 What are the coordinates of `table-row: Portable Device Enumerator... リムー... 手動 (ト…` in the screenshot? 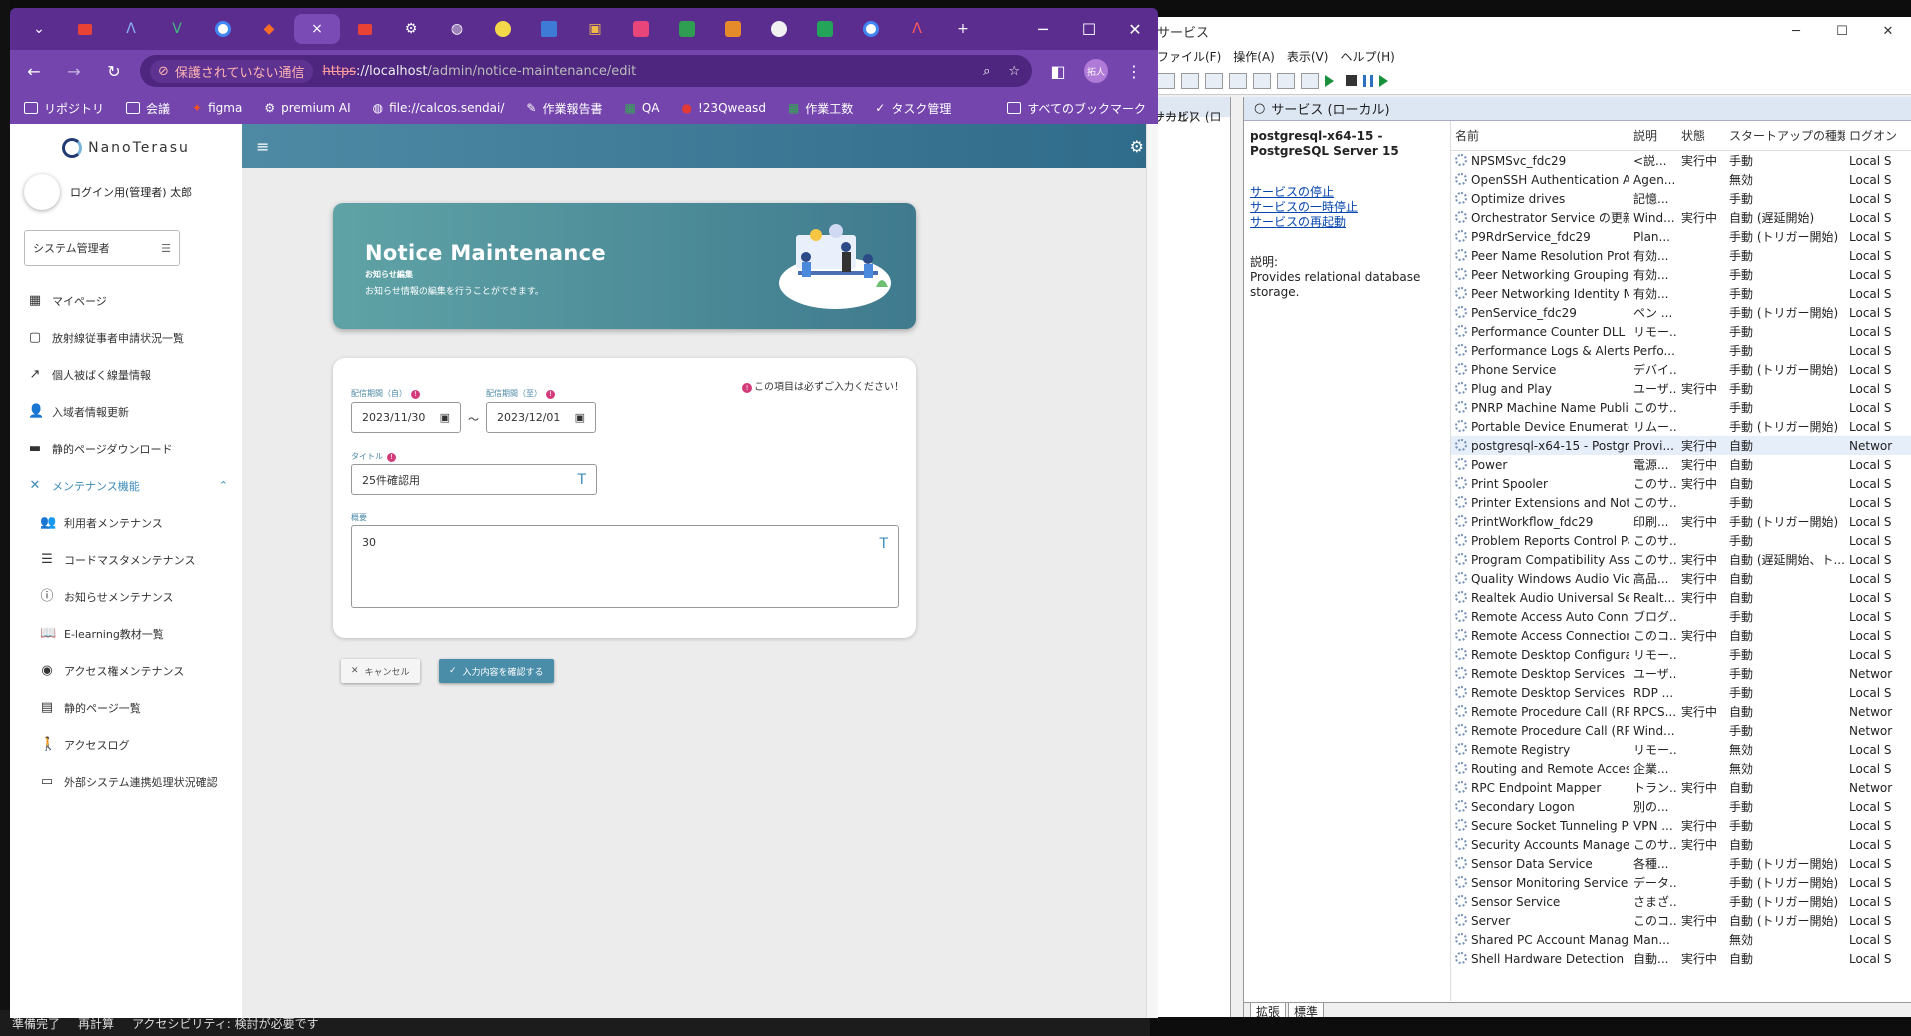 It's located at (1681, 426).